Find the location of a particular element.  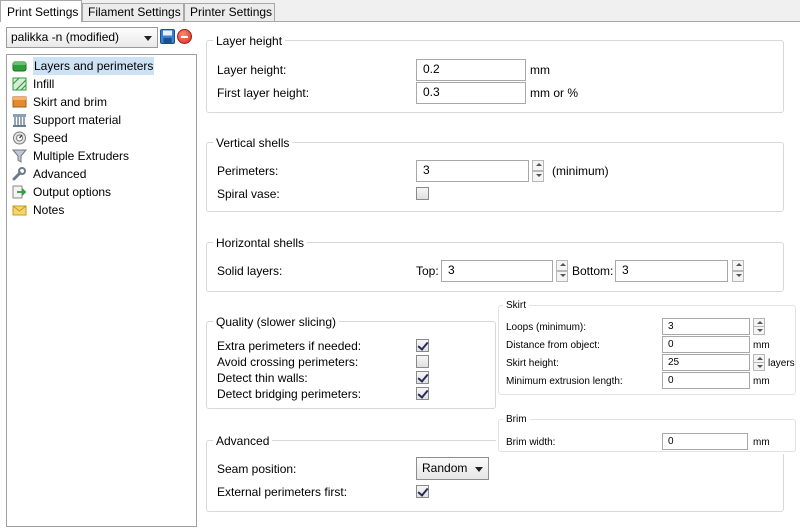

skirt-height-label: Skirt height: is located at coordinates (532, 363).